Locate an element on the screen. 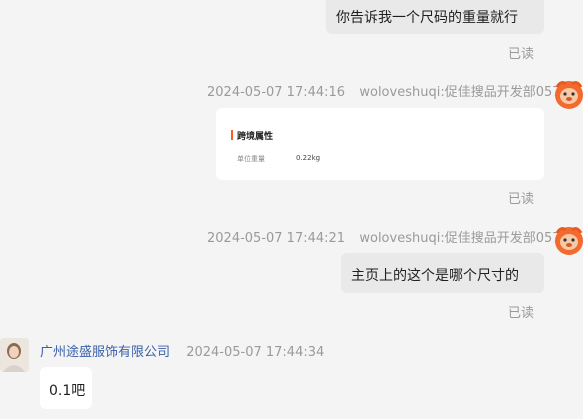 This screenshot has width=583, height=419. message-timestamp: 2024-05-07 17:44:34 is located at coordinates (255, 352).